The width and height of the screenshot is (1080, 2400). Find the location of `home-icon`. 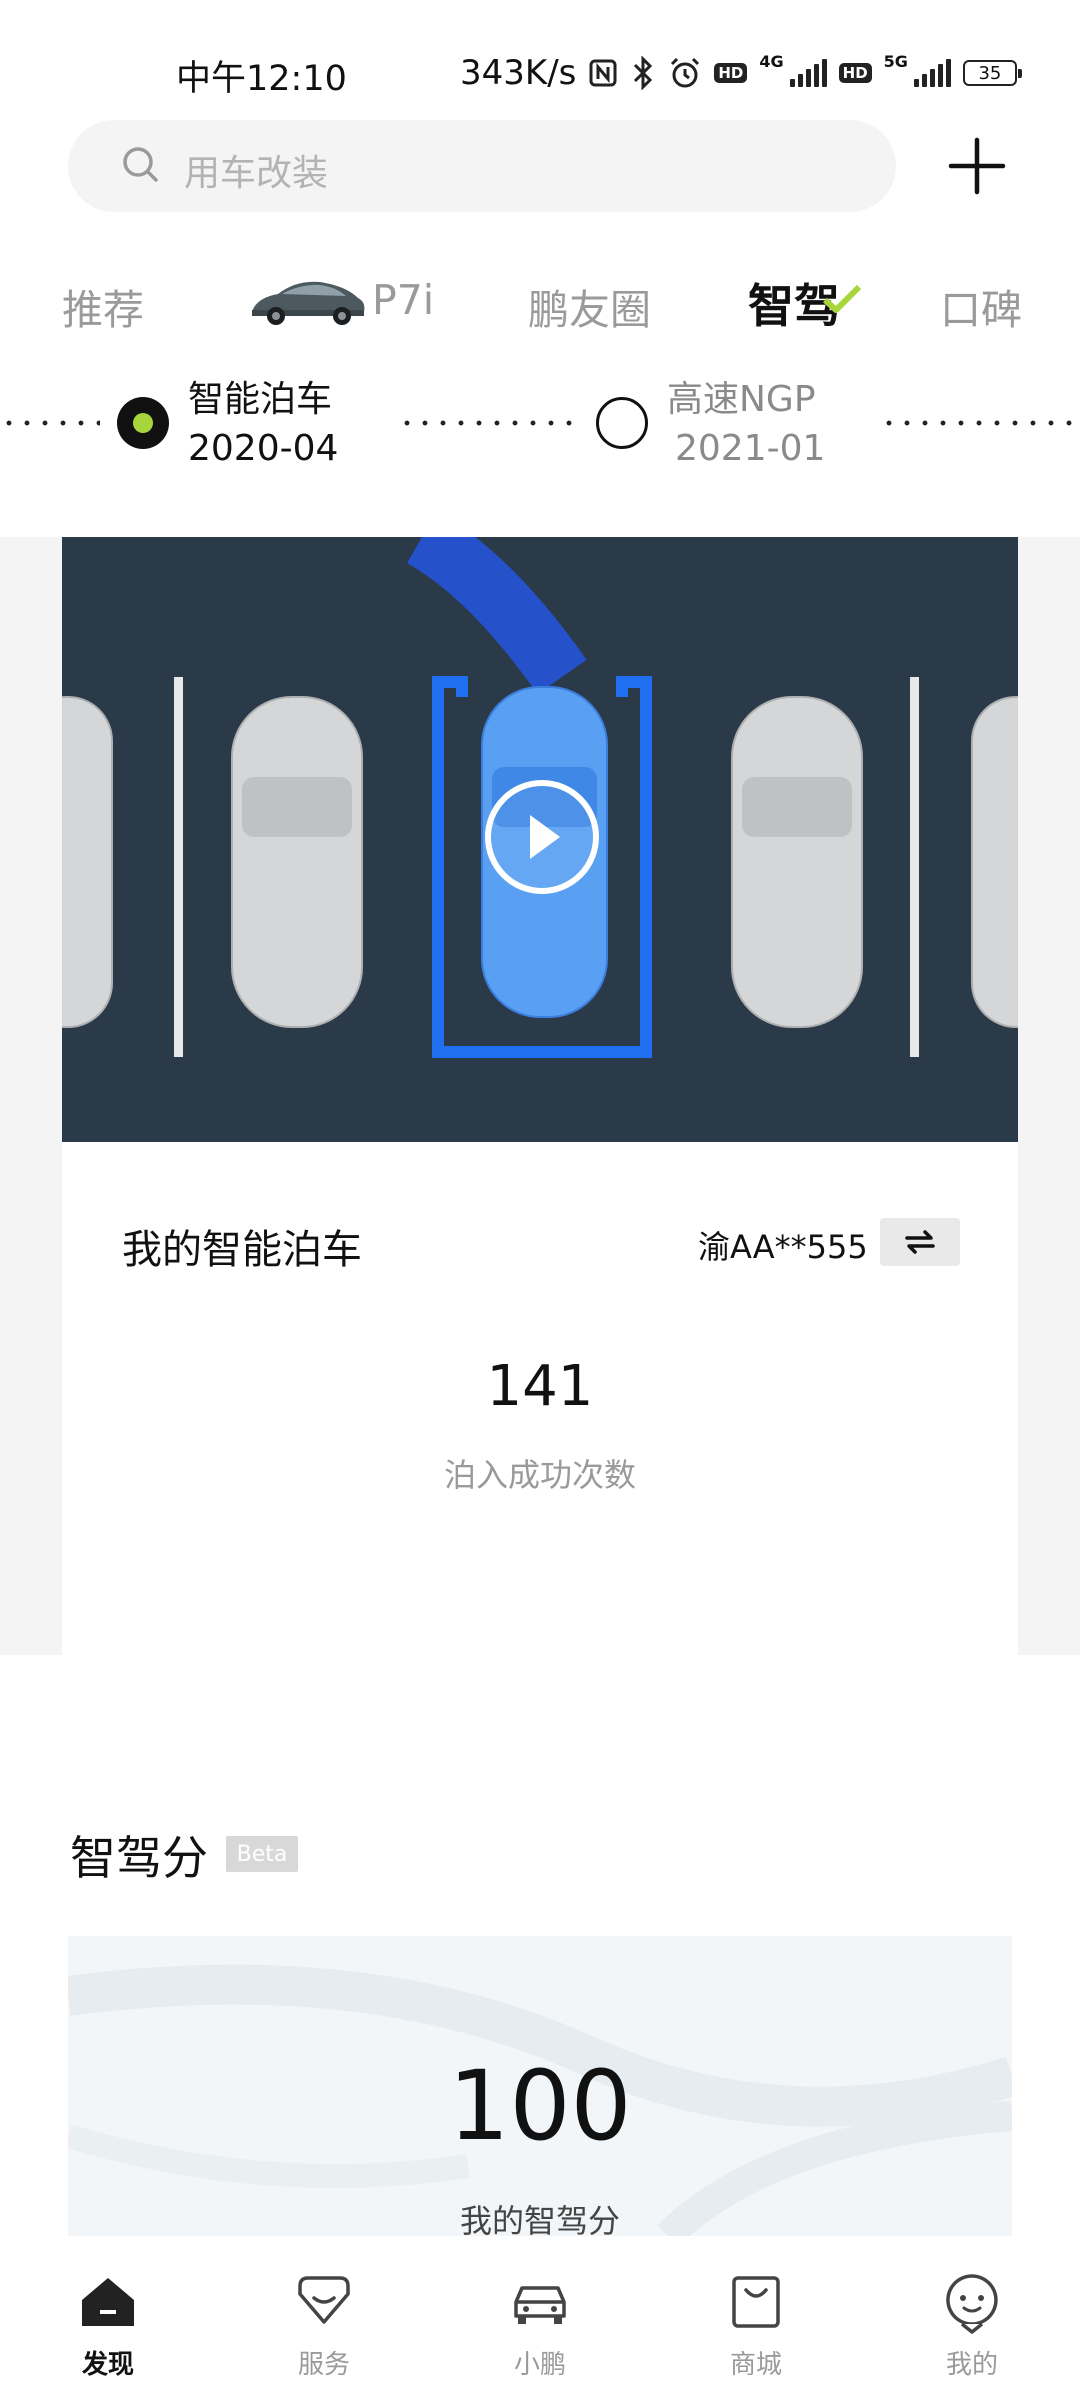

home-icon is located at coordinates (108, 2302).